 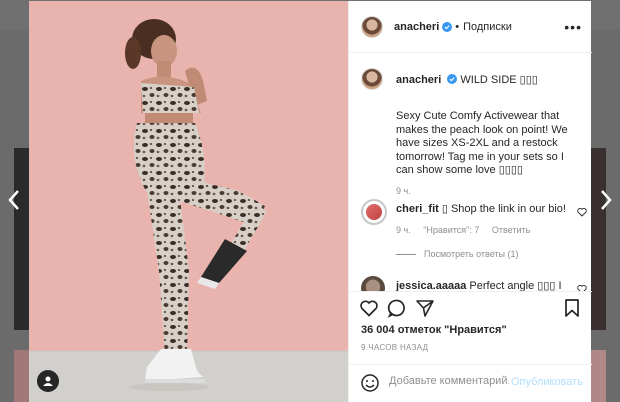 I want to click on more-options-button: •••, so click(x=573, y=27).